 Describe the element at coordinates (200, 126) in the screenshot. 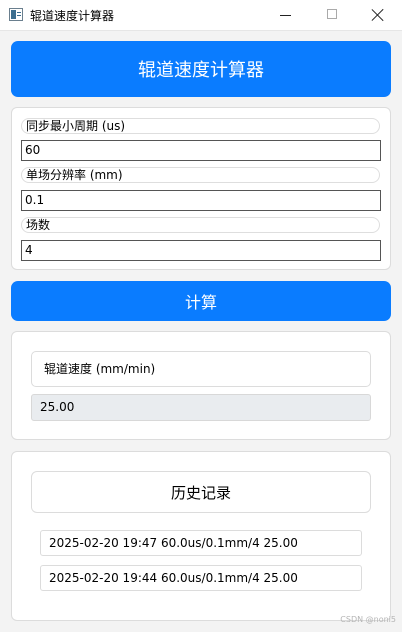

I see `sync-period-label: 同步最小周期 (us)` at that location.